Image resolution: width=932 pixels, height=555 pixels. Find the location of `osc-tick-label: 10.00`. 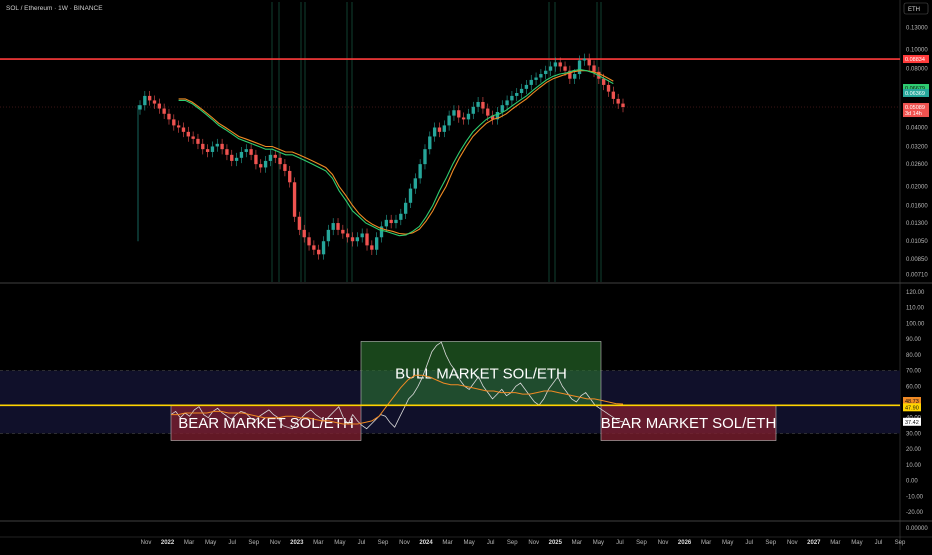

osc-tick-label: 10.00 is located at coordinates (914, 466).